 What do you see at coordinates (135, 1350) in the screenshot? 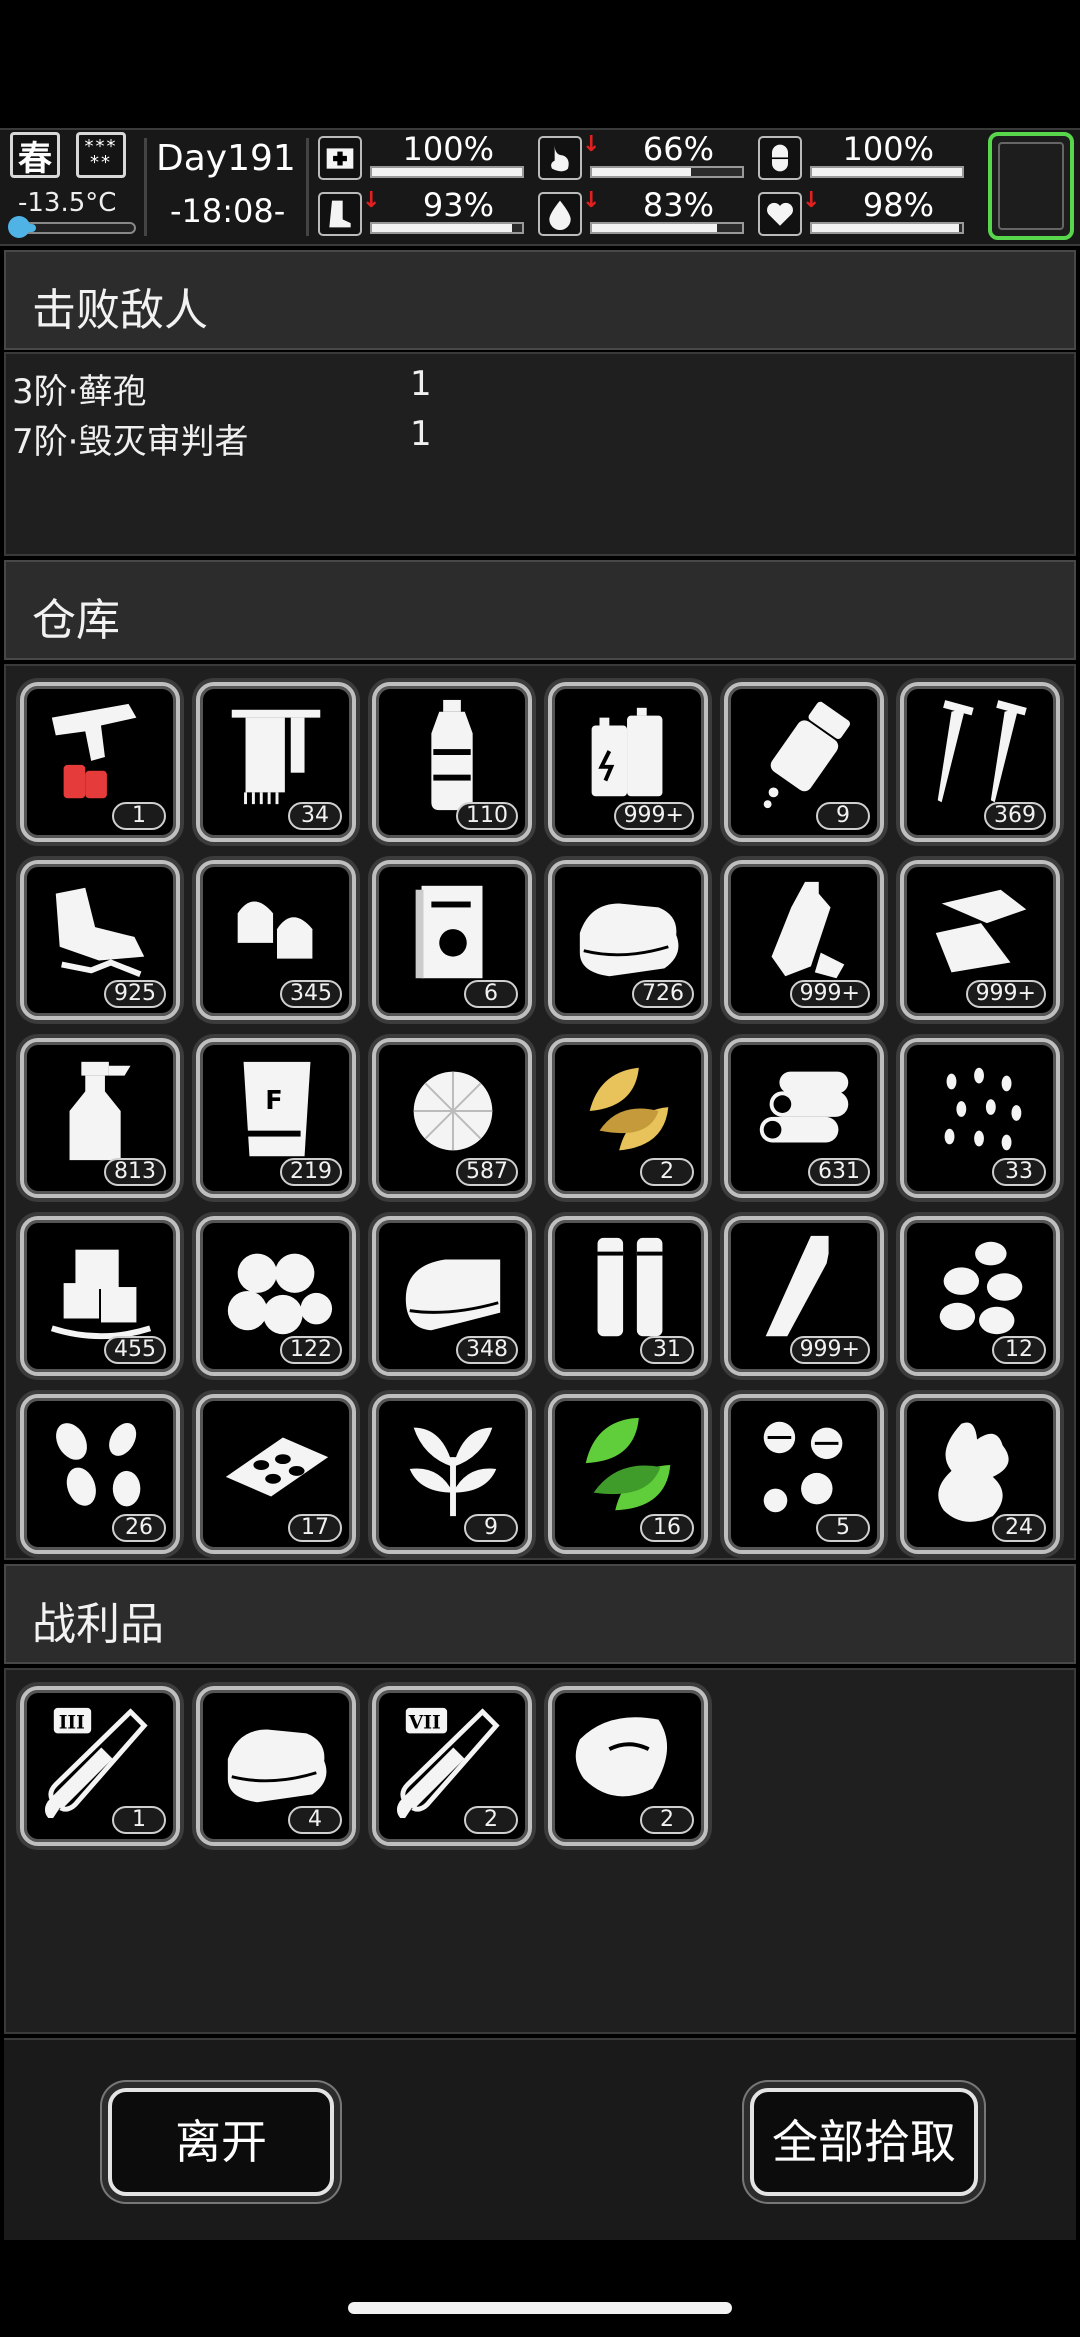
I see `item-count-badge: 455` at bounding box center [135, 1350].